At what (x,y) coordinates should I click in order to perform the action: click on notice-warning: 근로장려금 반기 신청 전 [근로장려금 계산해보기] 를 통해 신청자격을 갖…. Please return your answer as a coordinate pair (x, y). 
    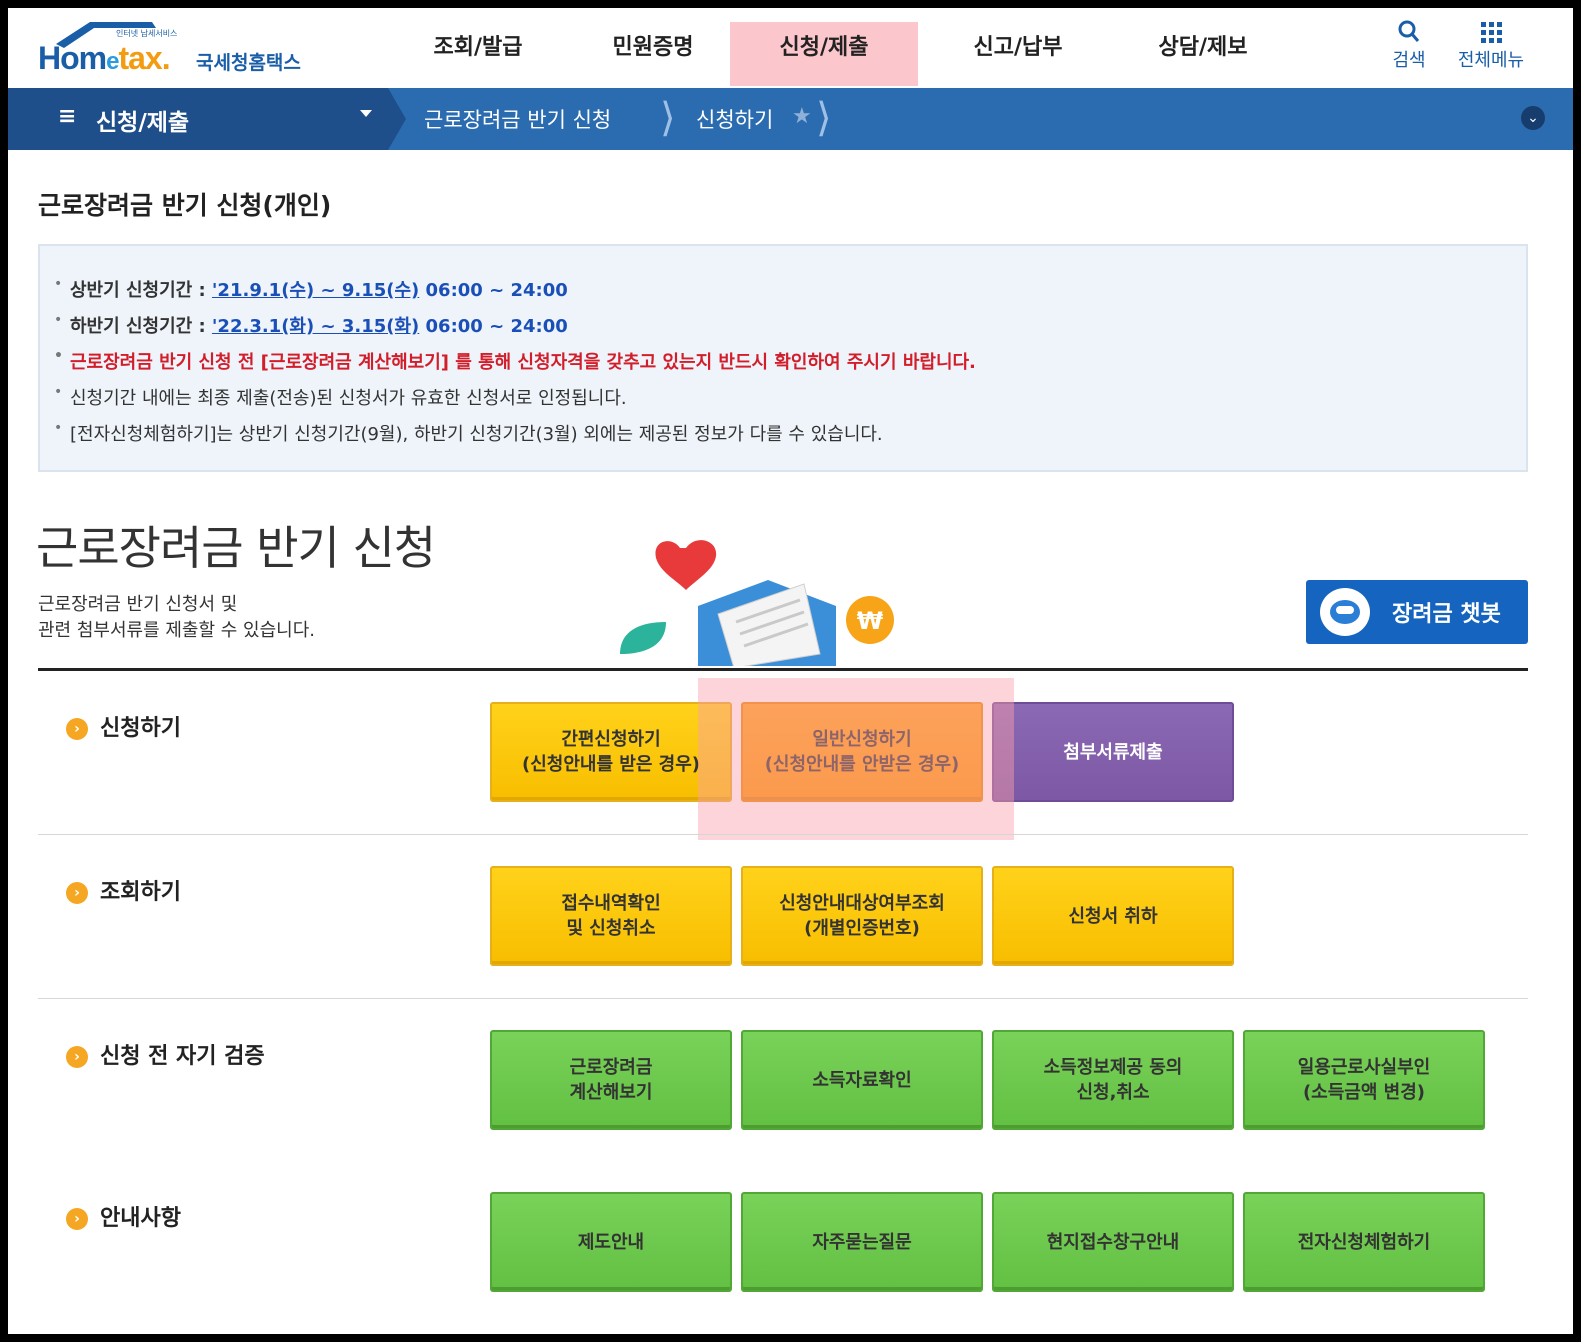
    Looking at the image, I should click on (515, 361).